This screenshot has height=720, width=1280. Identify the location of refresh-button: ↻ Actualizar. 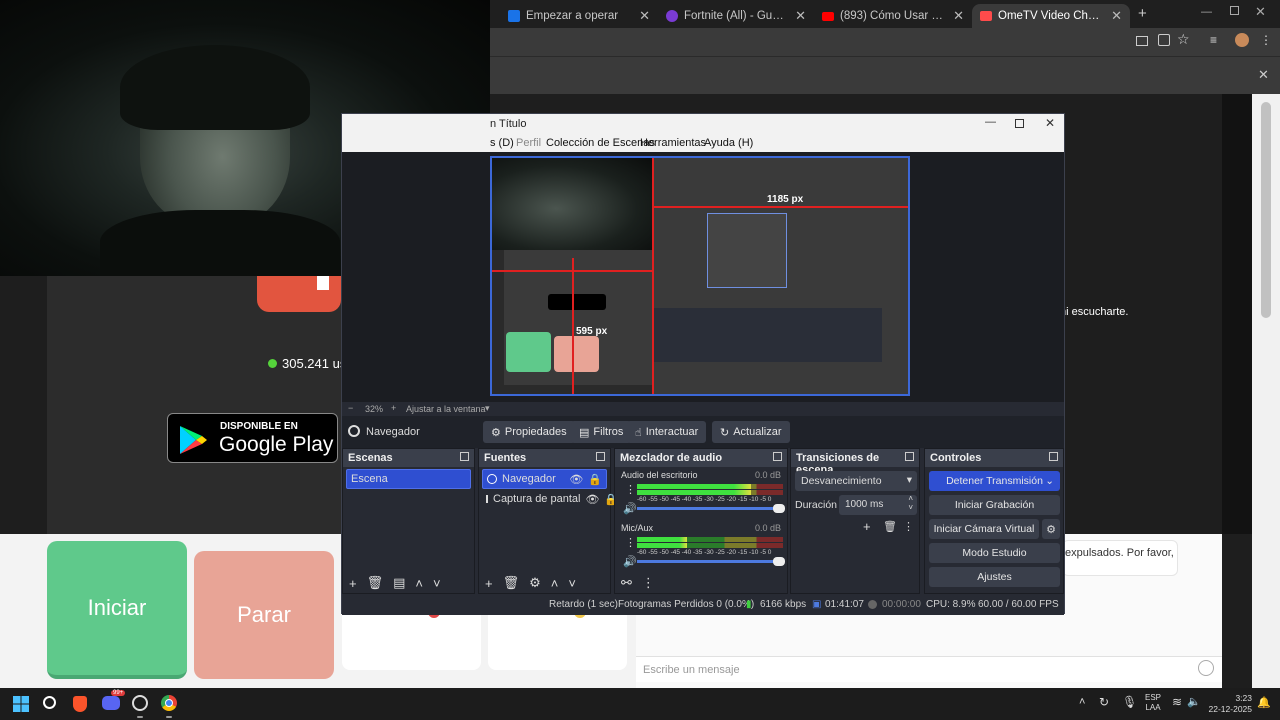
(751, 432).